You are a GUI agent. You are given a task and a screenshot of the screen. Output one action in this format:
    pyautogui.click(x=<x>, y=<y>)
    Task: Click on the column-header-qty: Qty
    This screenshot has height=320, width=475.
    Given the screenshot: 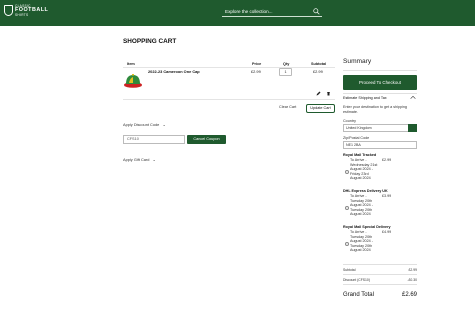 What is the action you would take?
    pyautogui.click(x=286, y=64)
    